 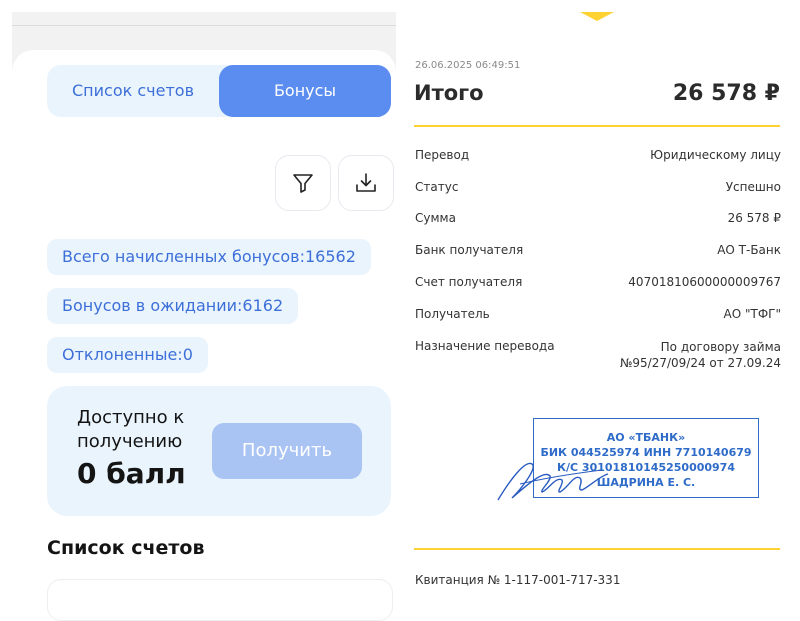 I want to click on filter-button, so click(x=303, y=183).